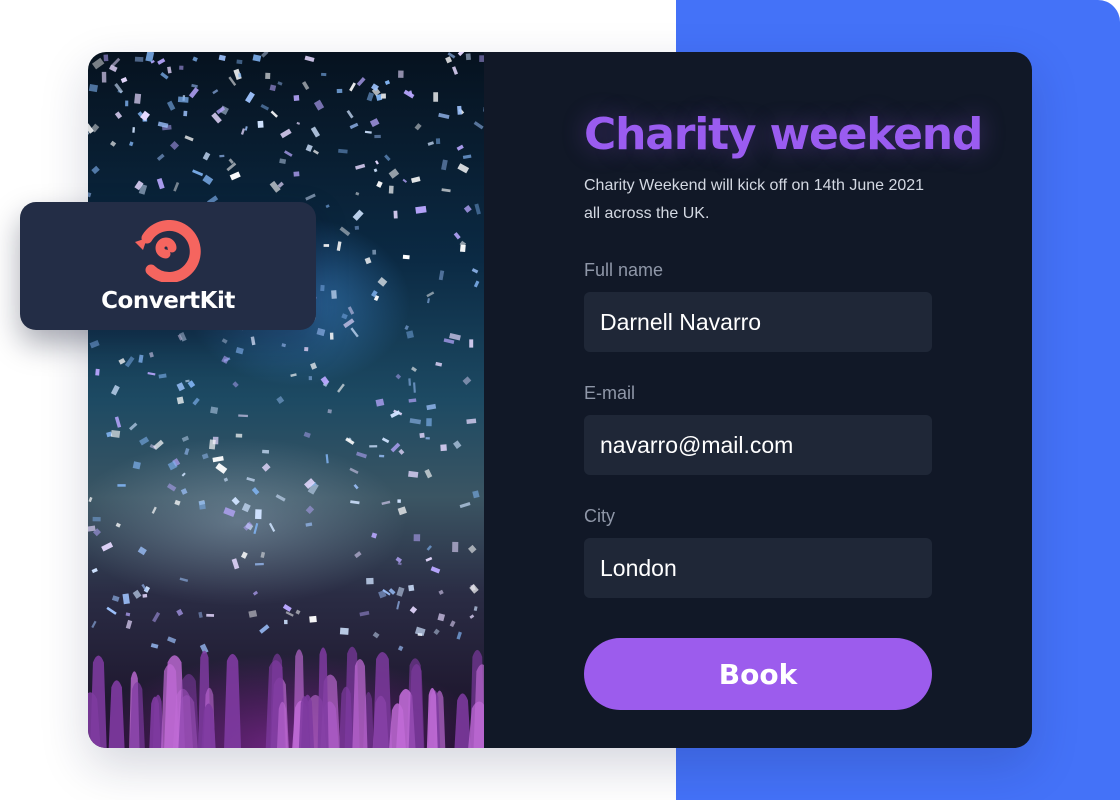 This screenshot has height=800, width=1120. Describe the element at coordinates (758, 445) in the screenshot. I see `email-field: navarro@mail.com` at that location.